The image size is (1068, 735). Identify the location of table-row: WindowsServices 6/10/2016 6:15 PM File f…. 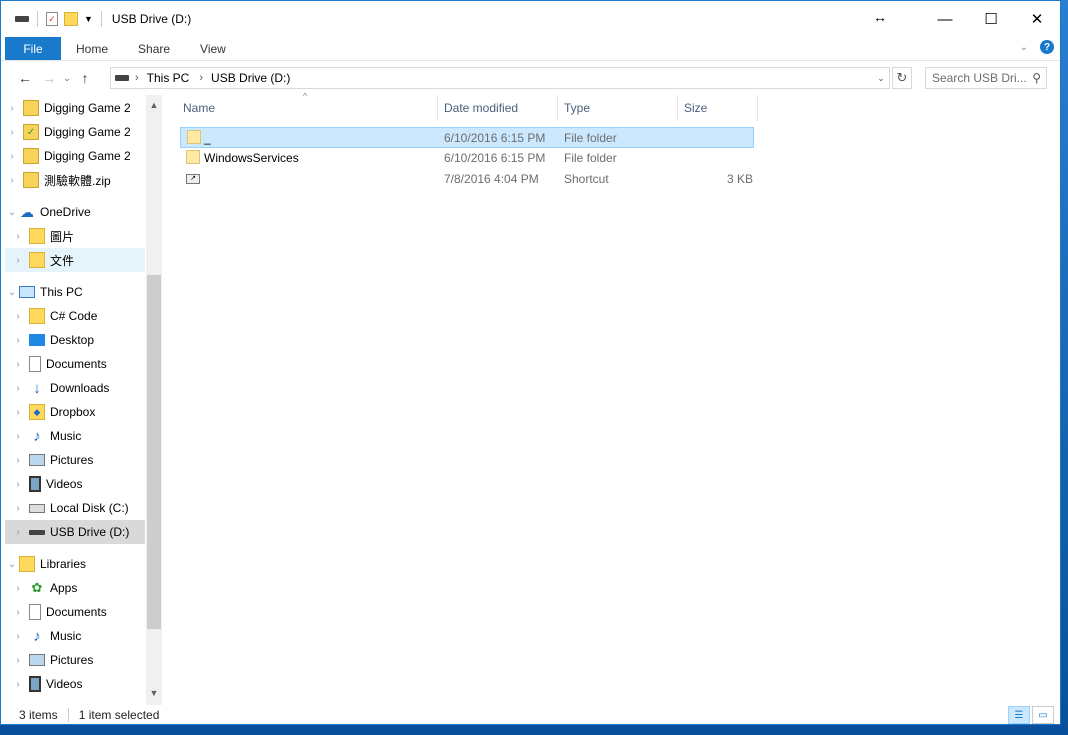
(467, 158).